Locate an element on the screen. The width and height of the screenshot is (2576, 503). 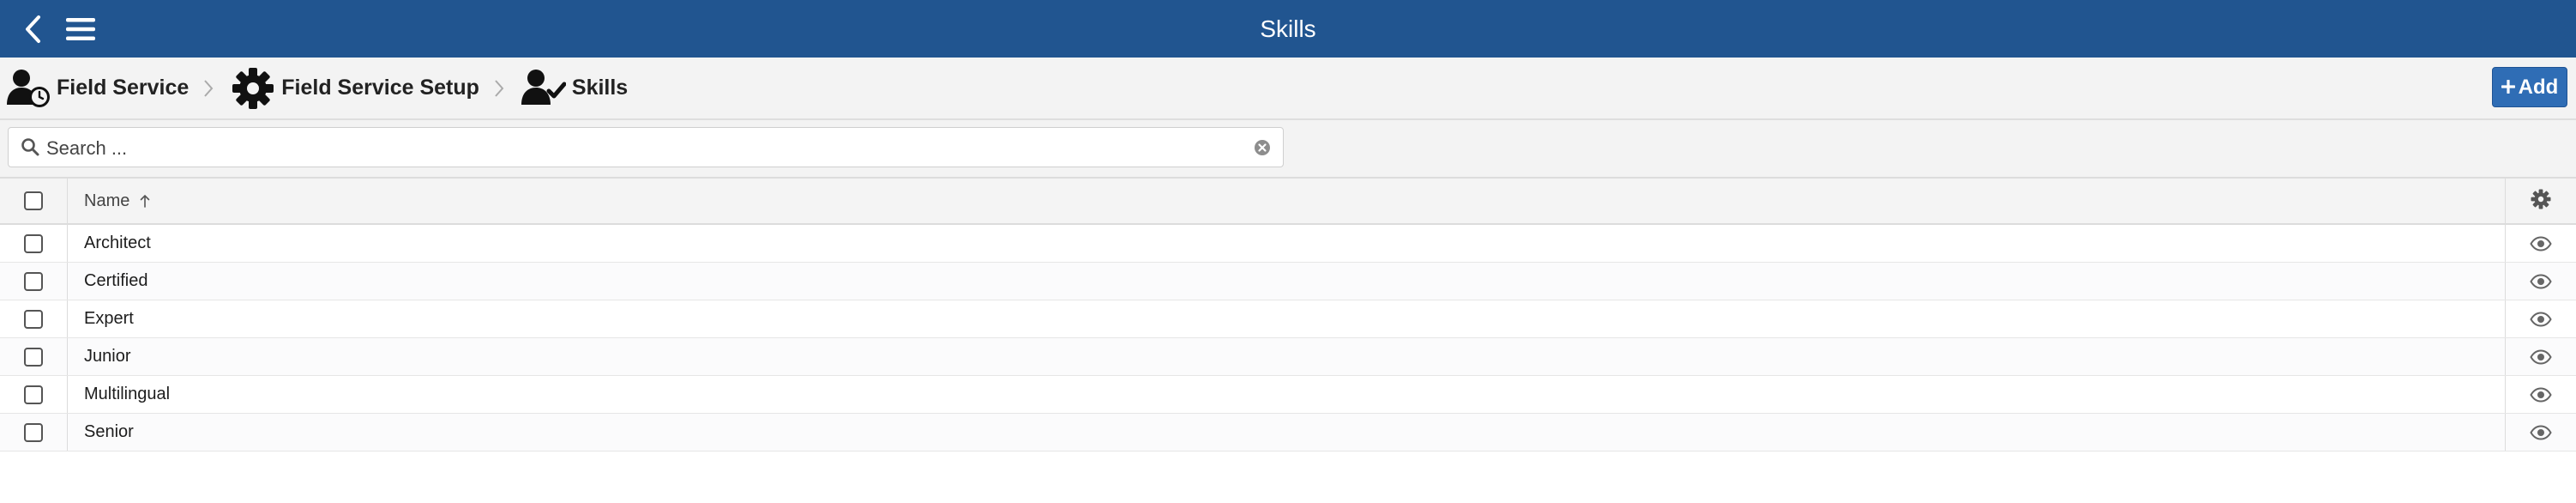
chevron-left-icon is located at coordinates (32, 29).